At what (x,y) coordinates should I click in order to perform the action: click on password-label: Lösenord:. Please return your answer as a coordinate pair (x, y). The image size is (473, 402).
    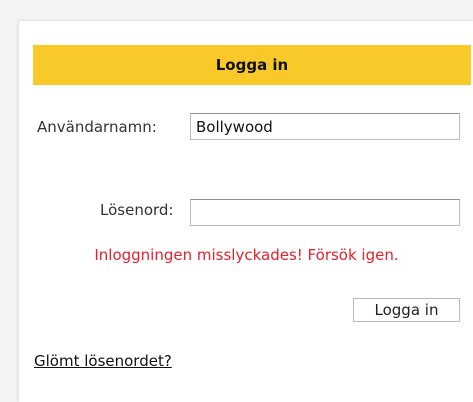
    Looking at the image, I should click on (137, 210).